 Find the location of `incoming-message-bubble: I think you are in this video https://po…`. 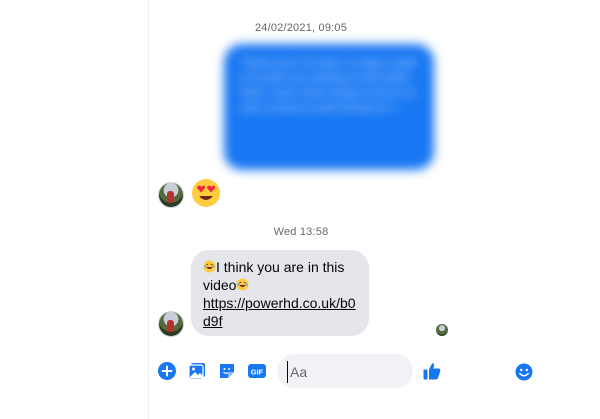

incoming-message-bubble: I think you are in this video https://po… is located at coordinates (280, 293).